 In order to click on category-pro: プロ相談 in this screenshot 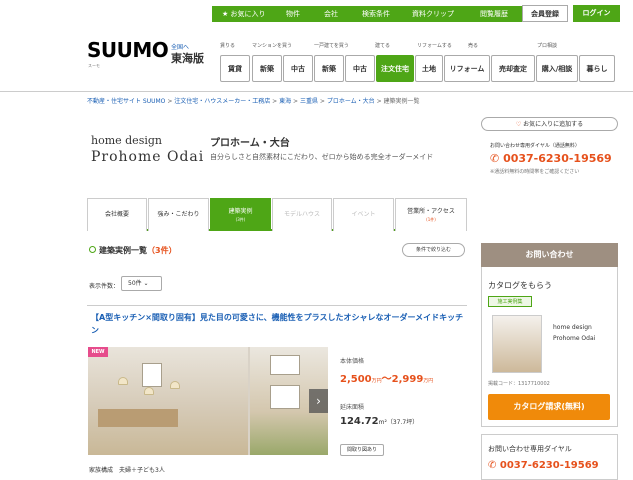, I will do `click(547, 46)`.